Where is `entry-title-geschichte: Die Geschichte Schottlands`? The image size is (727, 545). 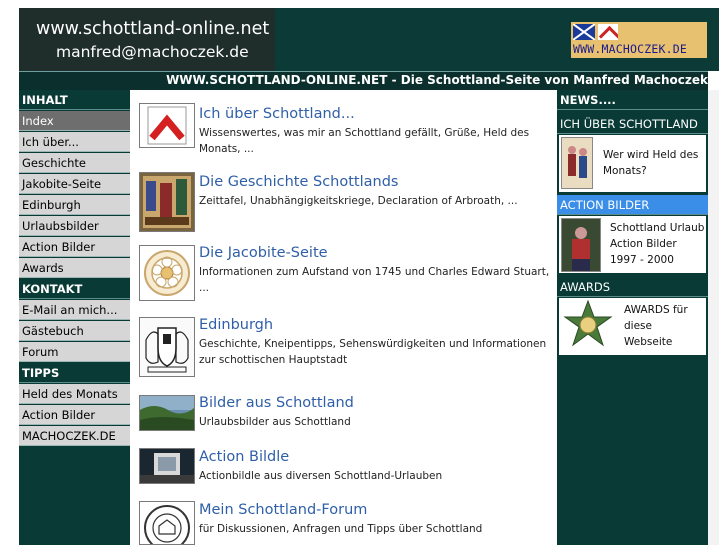
entry-title-geschichte: Die Geschichte Schottlands is located at coordinates (298, 182).